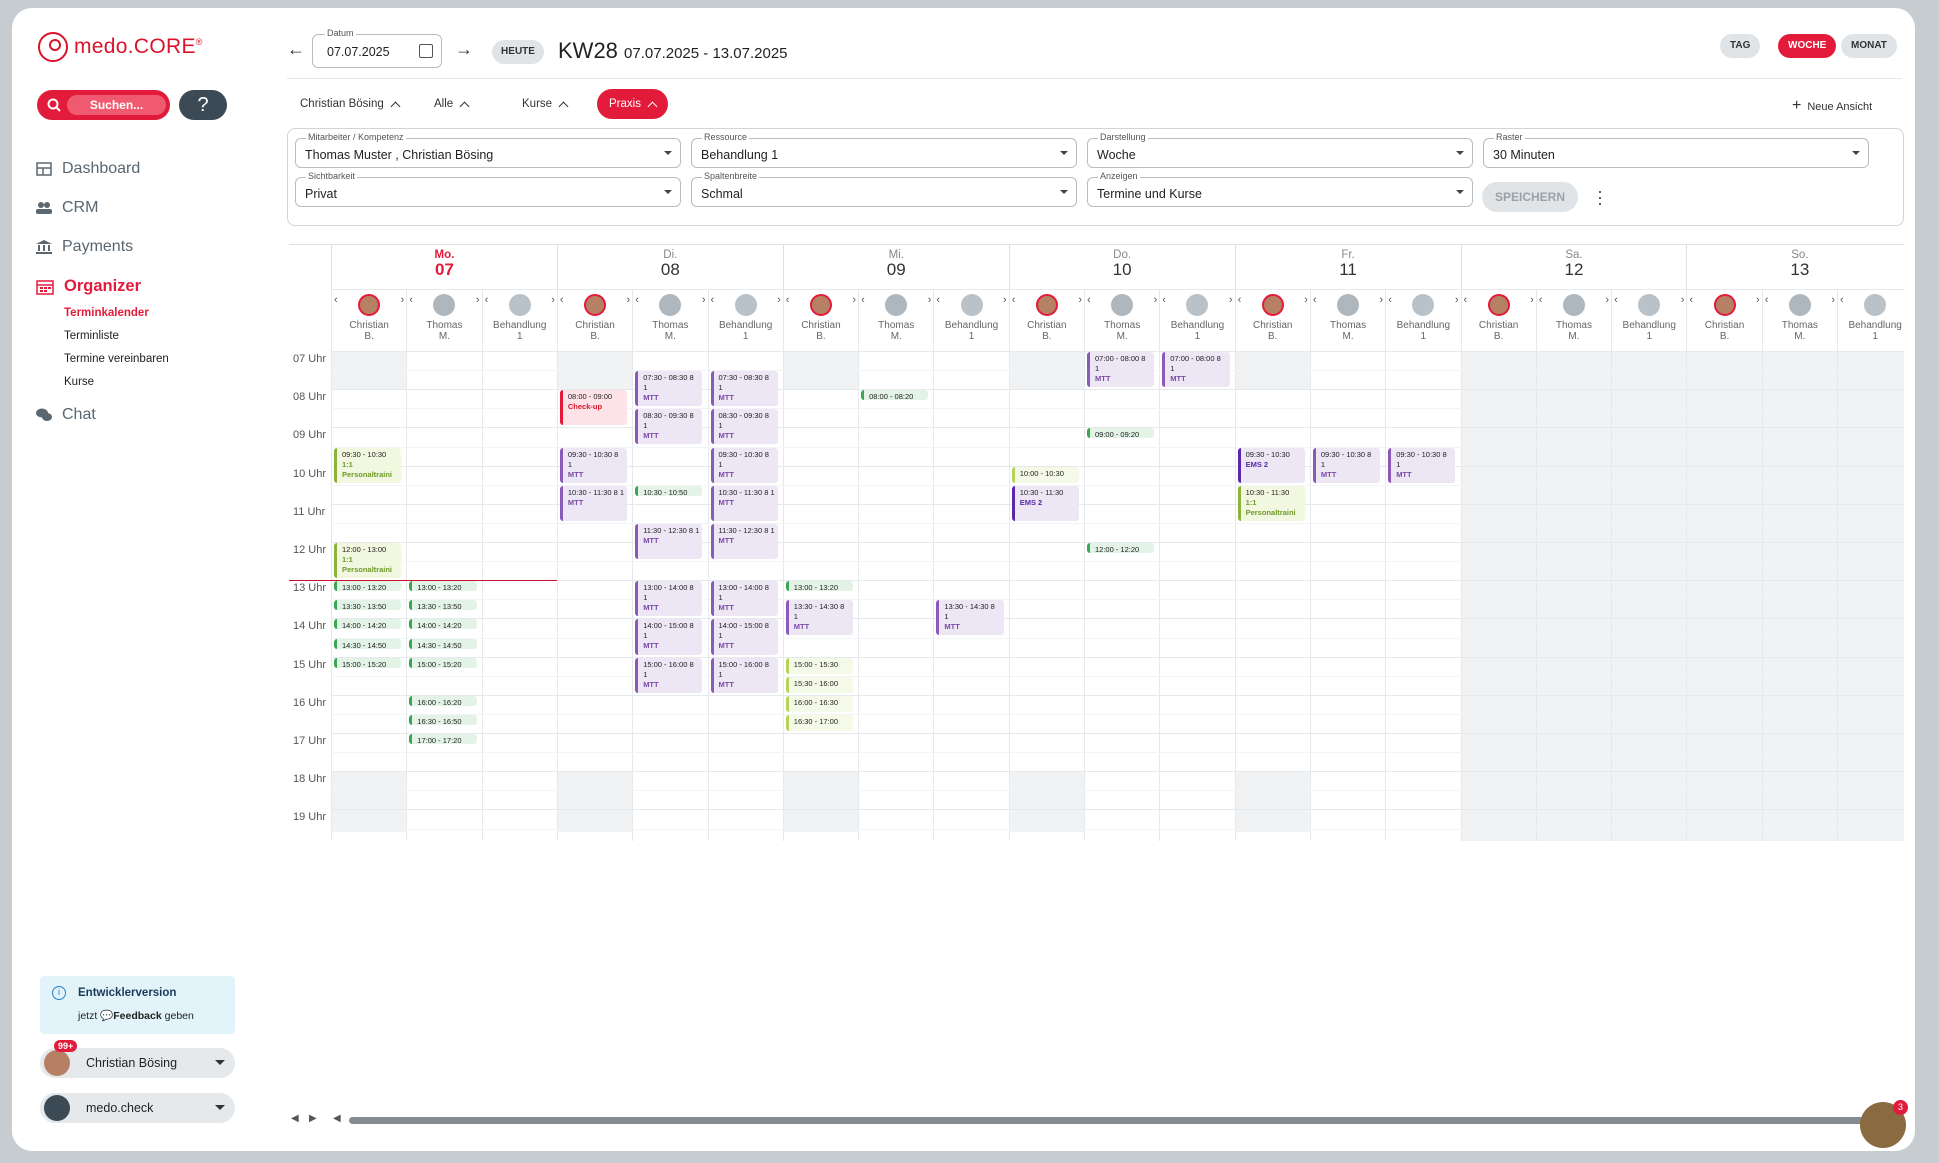 Image resolution: width=1939 pixels, height=1163 pixels. What do you see at coordinates (426, 51) in the screenshot?
I see `calendar-icon` at bounding box center [426, 51].